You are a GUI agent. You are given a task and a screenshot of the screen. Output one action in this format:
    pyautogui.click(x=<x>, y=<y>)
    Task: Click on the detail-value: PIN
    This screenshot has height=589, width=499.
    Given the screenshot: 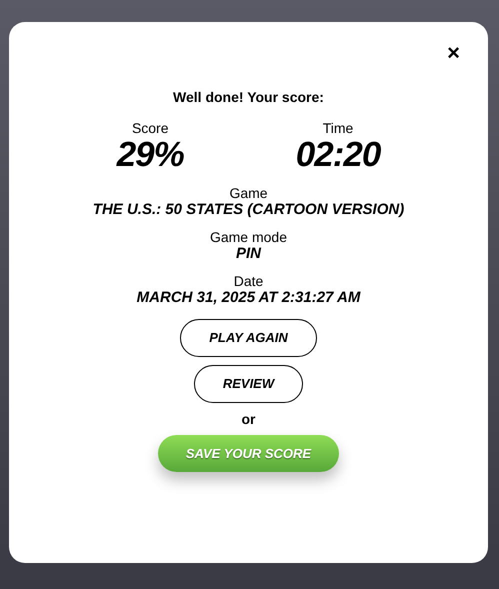 What is the action you would take?
    pyautogui.click(x=248, y=254)
    